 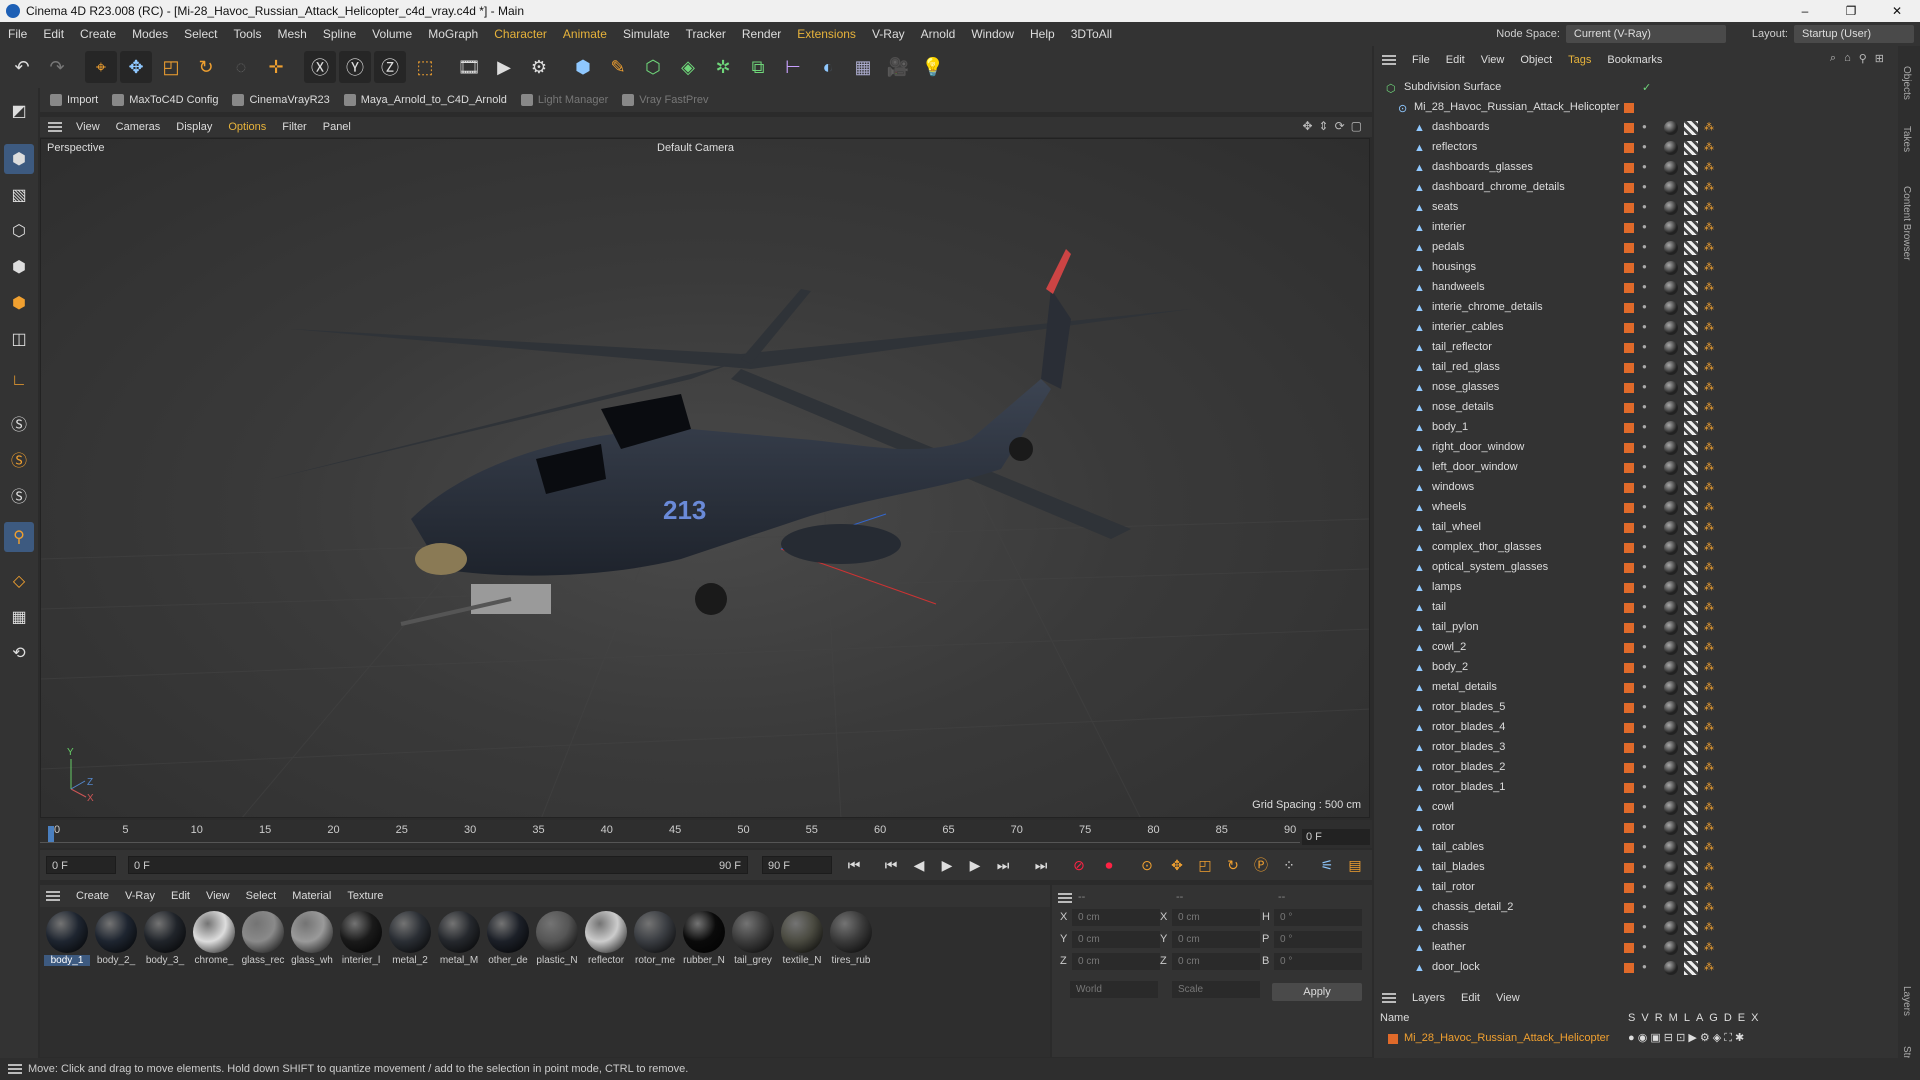 What do you see at coordinates (1805, 11) in the screenshot?
I see `minimize-button: –` at bounding box center [1805, 11].